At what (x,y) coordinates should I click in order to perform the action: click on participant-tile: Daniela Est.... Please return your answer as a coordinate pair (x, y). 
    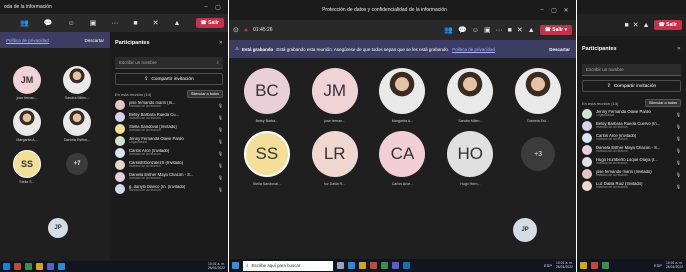
    Looking at the image, I should click on (538, 95).